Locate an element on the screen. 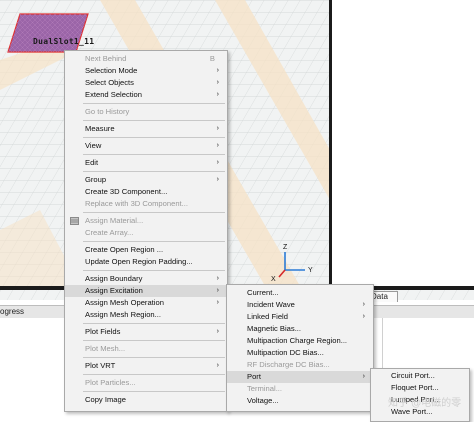 This screenshot has width=474, height=422. object-name-label: DualSlot1_11 is located at coordinates (64, 41).